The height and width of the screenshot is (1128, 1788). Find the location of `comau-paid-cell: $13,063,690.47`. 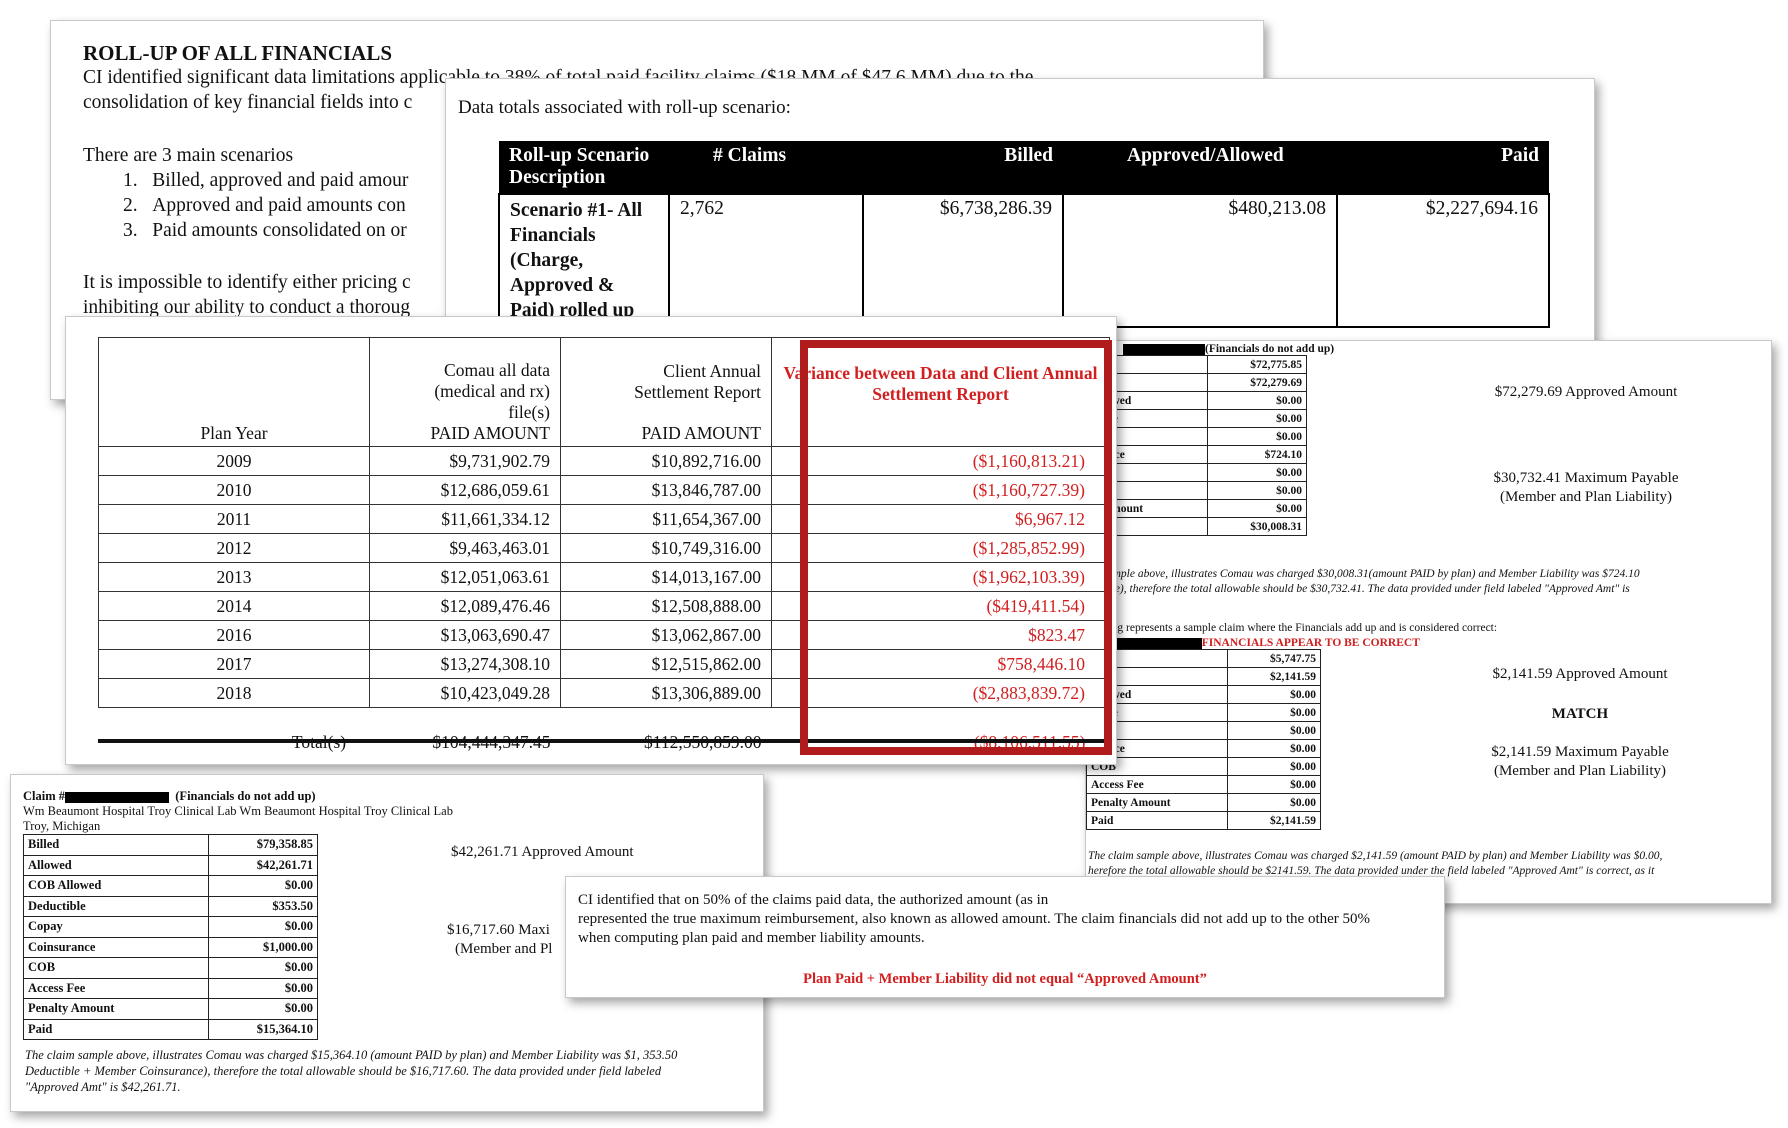

comau-paid-cell: $13,063,690.47 is located at coordinates (465, 635).